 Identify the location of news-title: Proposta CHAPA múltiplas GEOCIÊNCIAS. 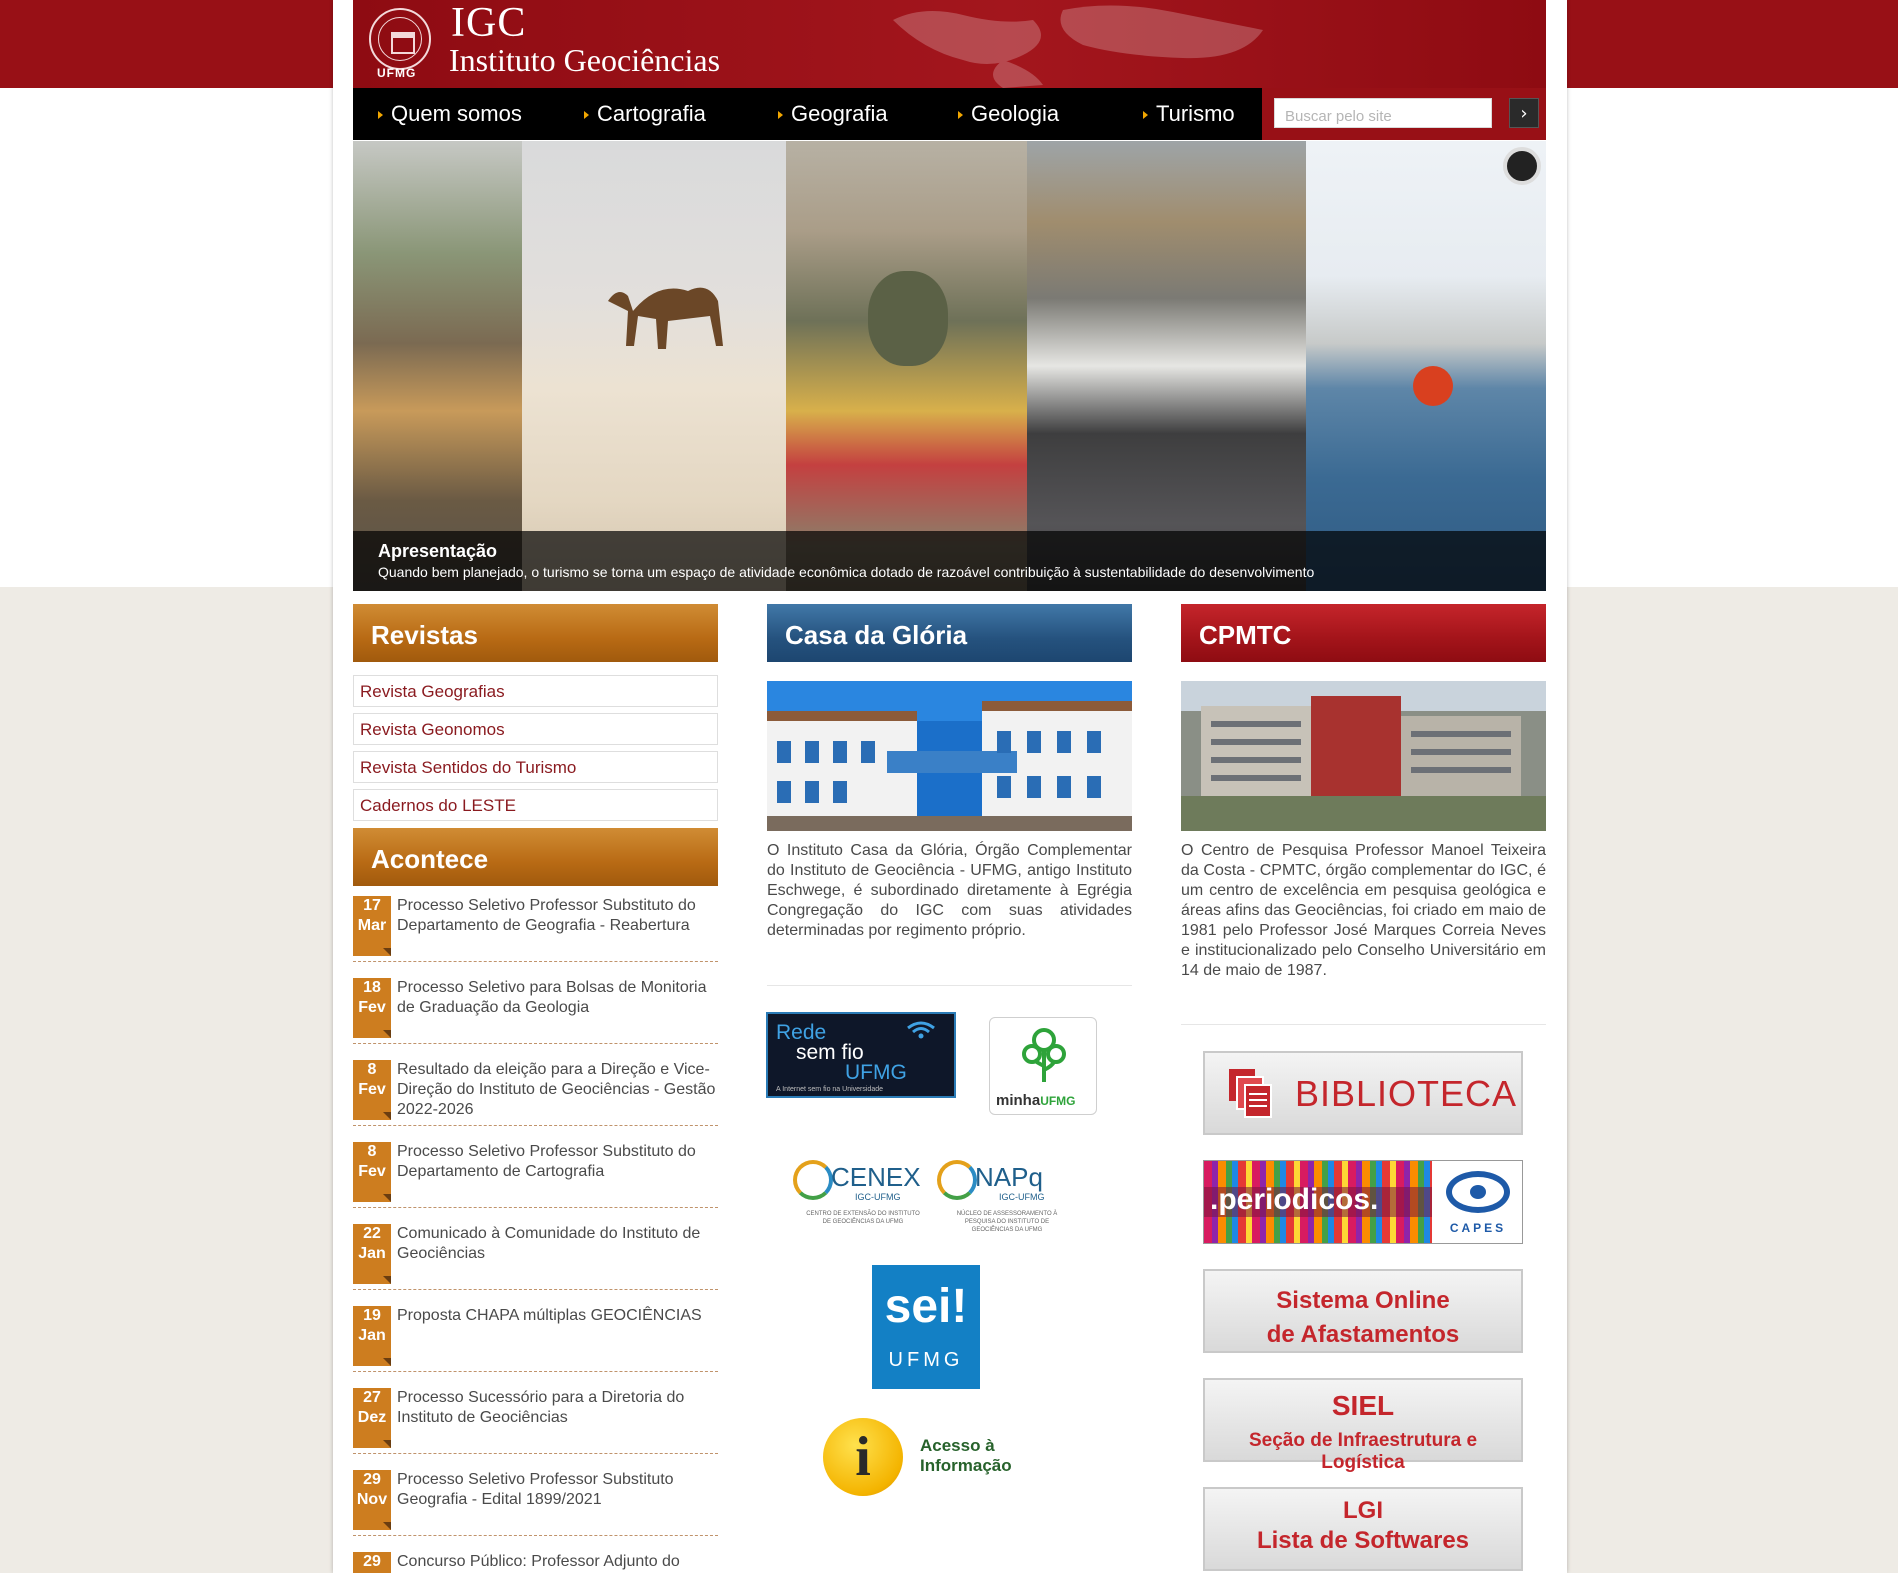
(557, 1316).